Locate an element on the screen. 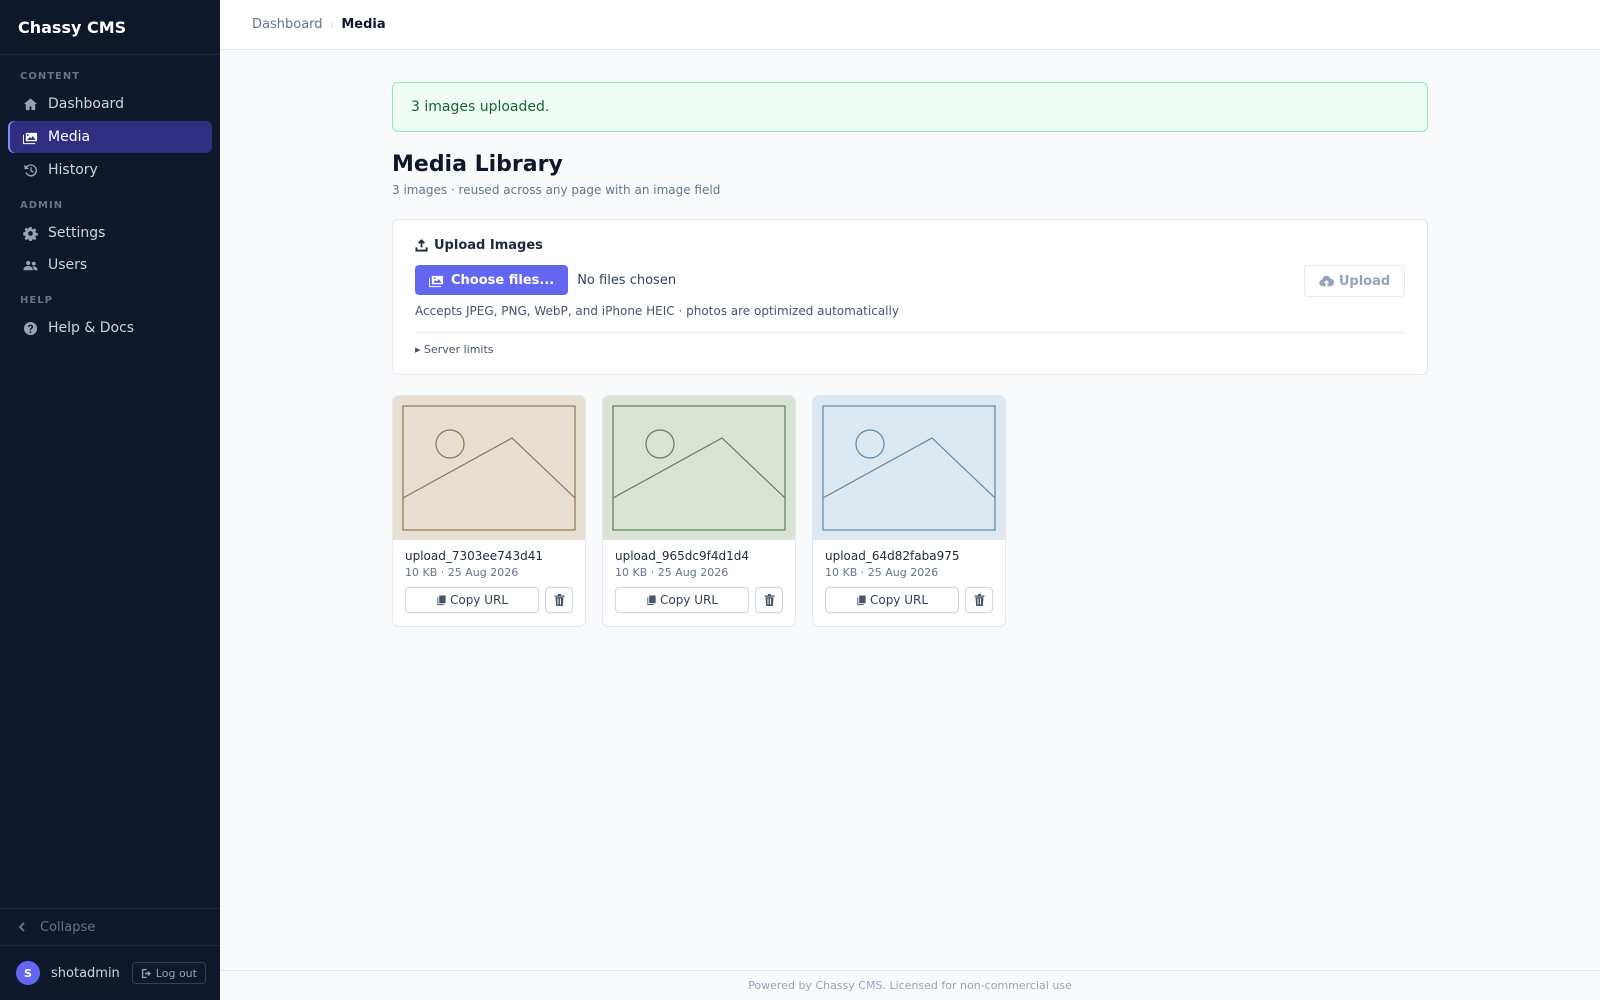 The width and height of the screenshot is (1600, 1000). sidebar-item-label: Dashboard is located at coordinates (86, 104).